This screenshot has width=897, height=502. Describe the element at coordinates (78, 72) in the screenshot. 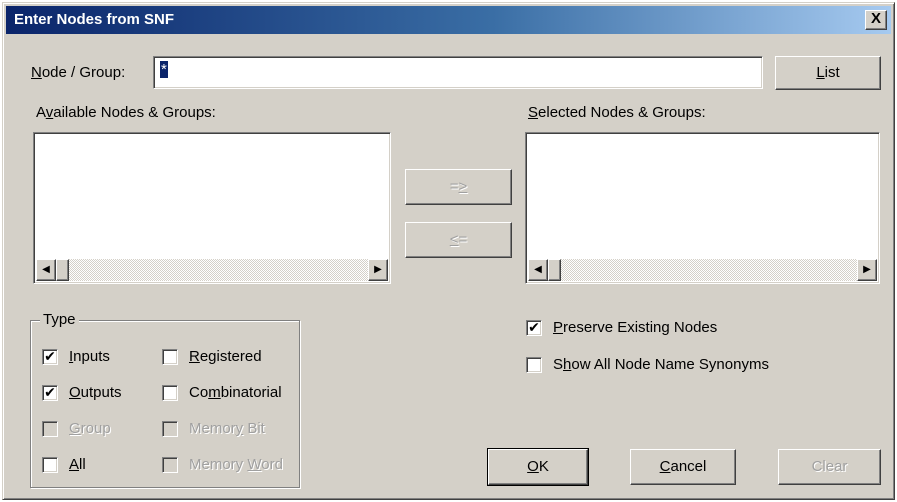

I see `node-group-label: Node / Group:` at that location.